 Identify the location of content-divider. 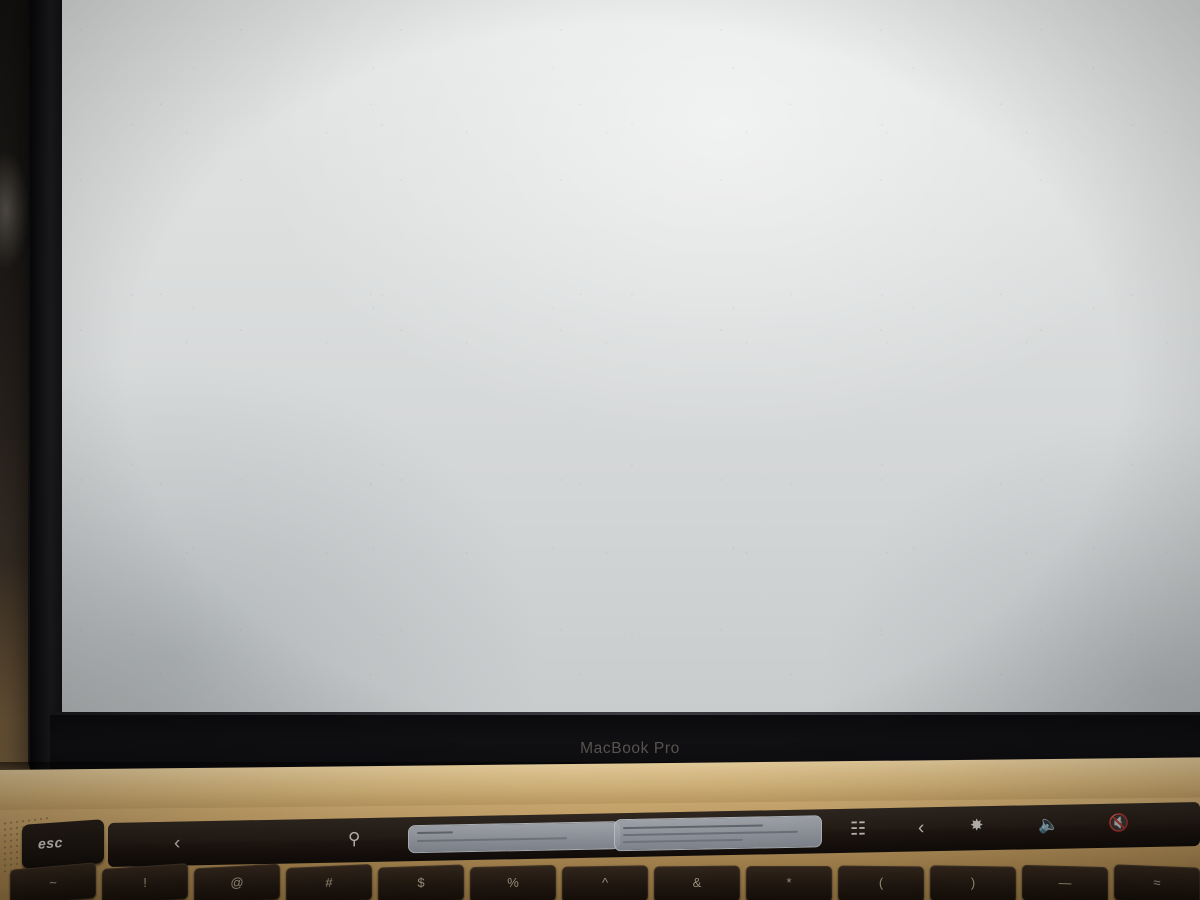
(623, 247).